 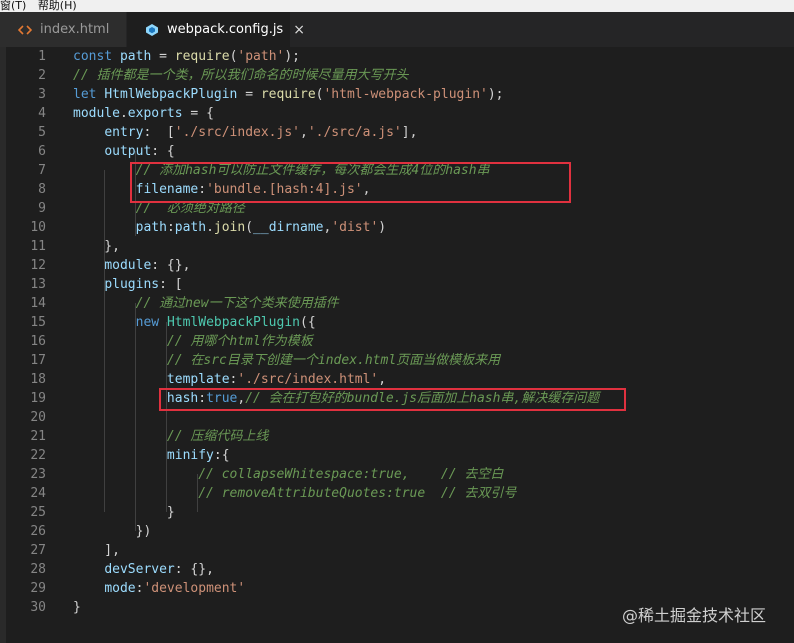 What do you see at coordinates (38, 417) in the screenshot?
I see `line-number: 20` at bounding box center [38, 417].